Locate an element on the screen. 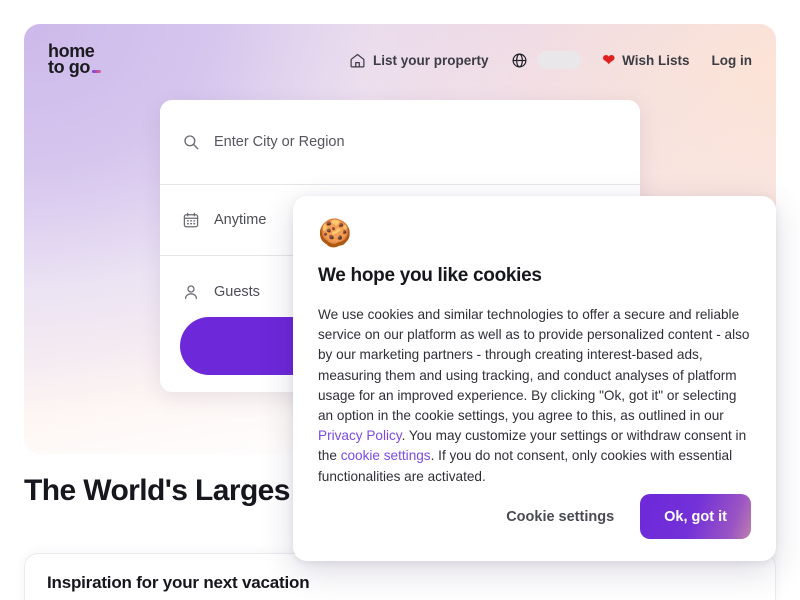  cookie-dialog-title: We hope you like cookies is located at coordinates (430, 275).